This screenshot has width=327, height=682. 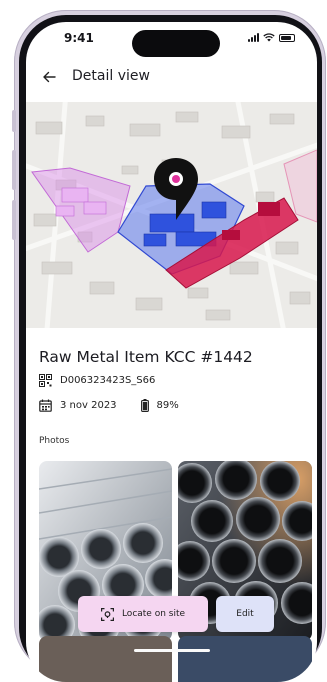 What do you see at coordinates (54, 441) in the screenshot?
I see `photos-label: Photos` at bounding box center [54, 441].